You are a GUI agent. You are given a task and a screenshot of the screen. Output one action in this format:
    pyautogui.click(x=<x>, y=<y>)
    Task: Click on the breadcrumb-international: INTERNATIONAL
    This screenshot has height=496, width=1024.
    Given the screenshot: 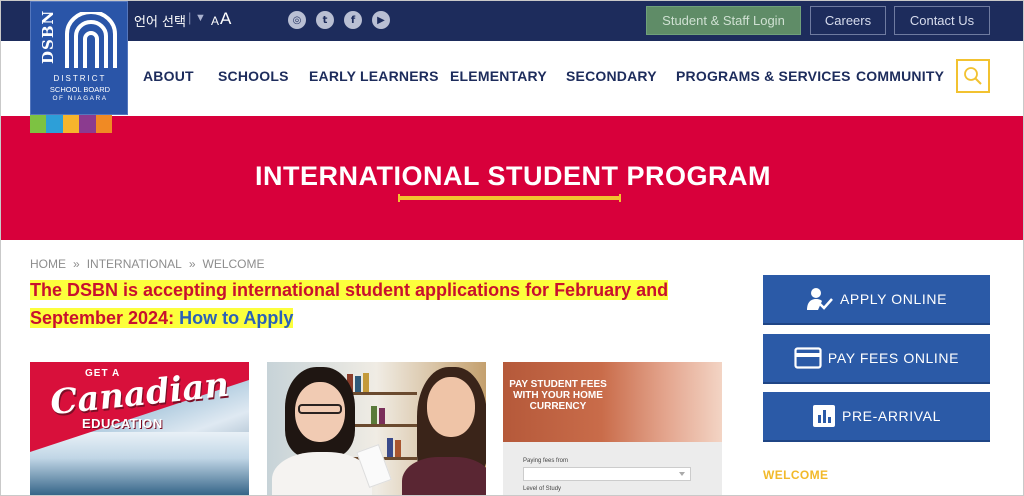 What is the action you would take?
    pyautogui.click(x=134, y=264)
    